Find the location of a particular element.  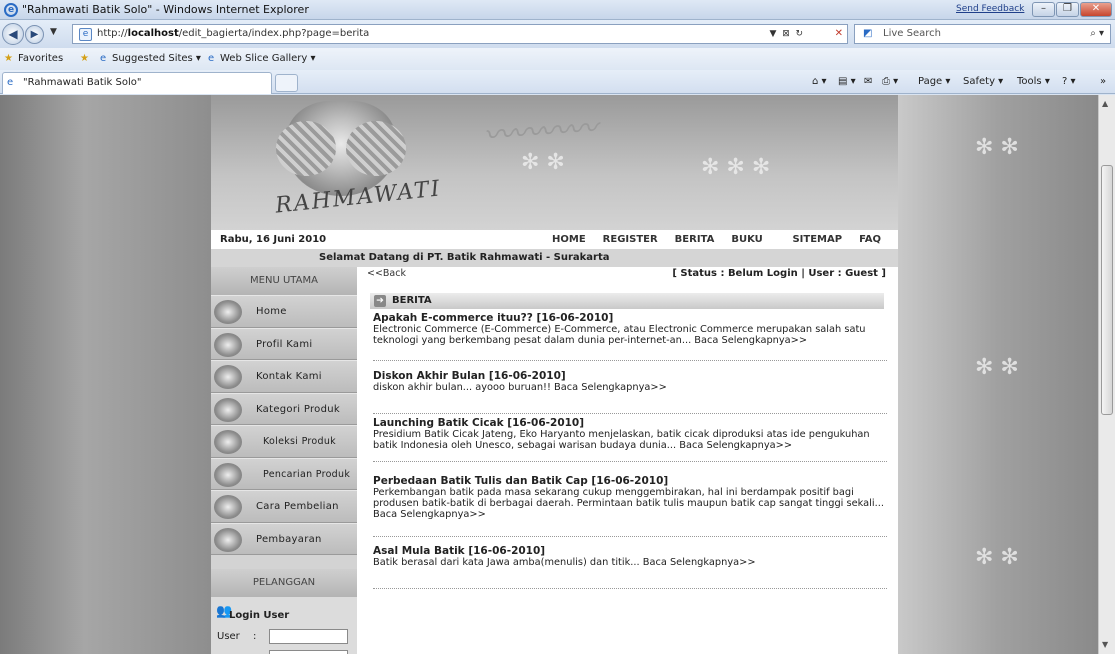

current-date: Rabu, 16 Juni 2010 is located at coordinates (273, 239).